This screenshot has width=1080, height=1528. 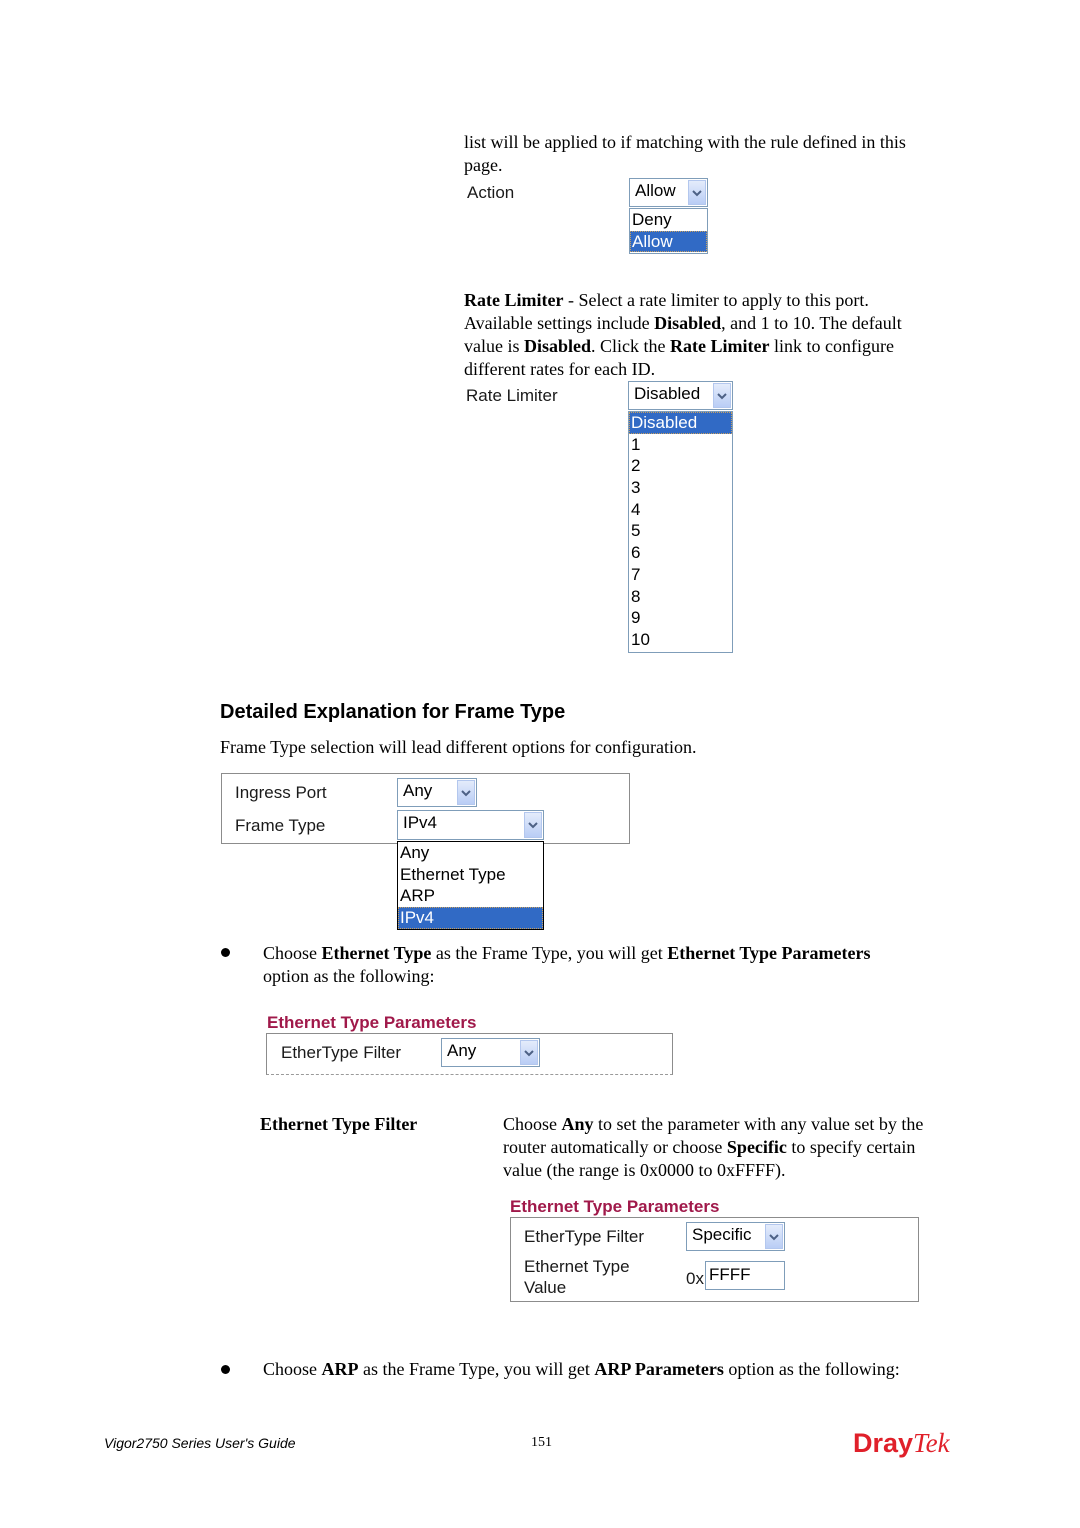 I want to click on rate-option: 2, so click(x=680, y=466).